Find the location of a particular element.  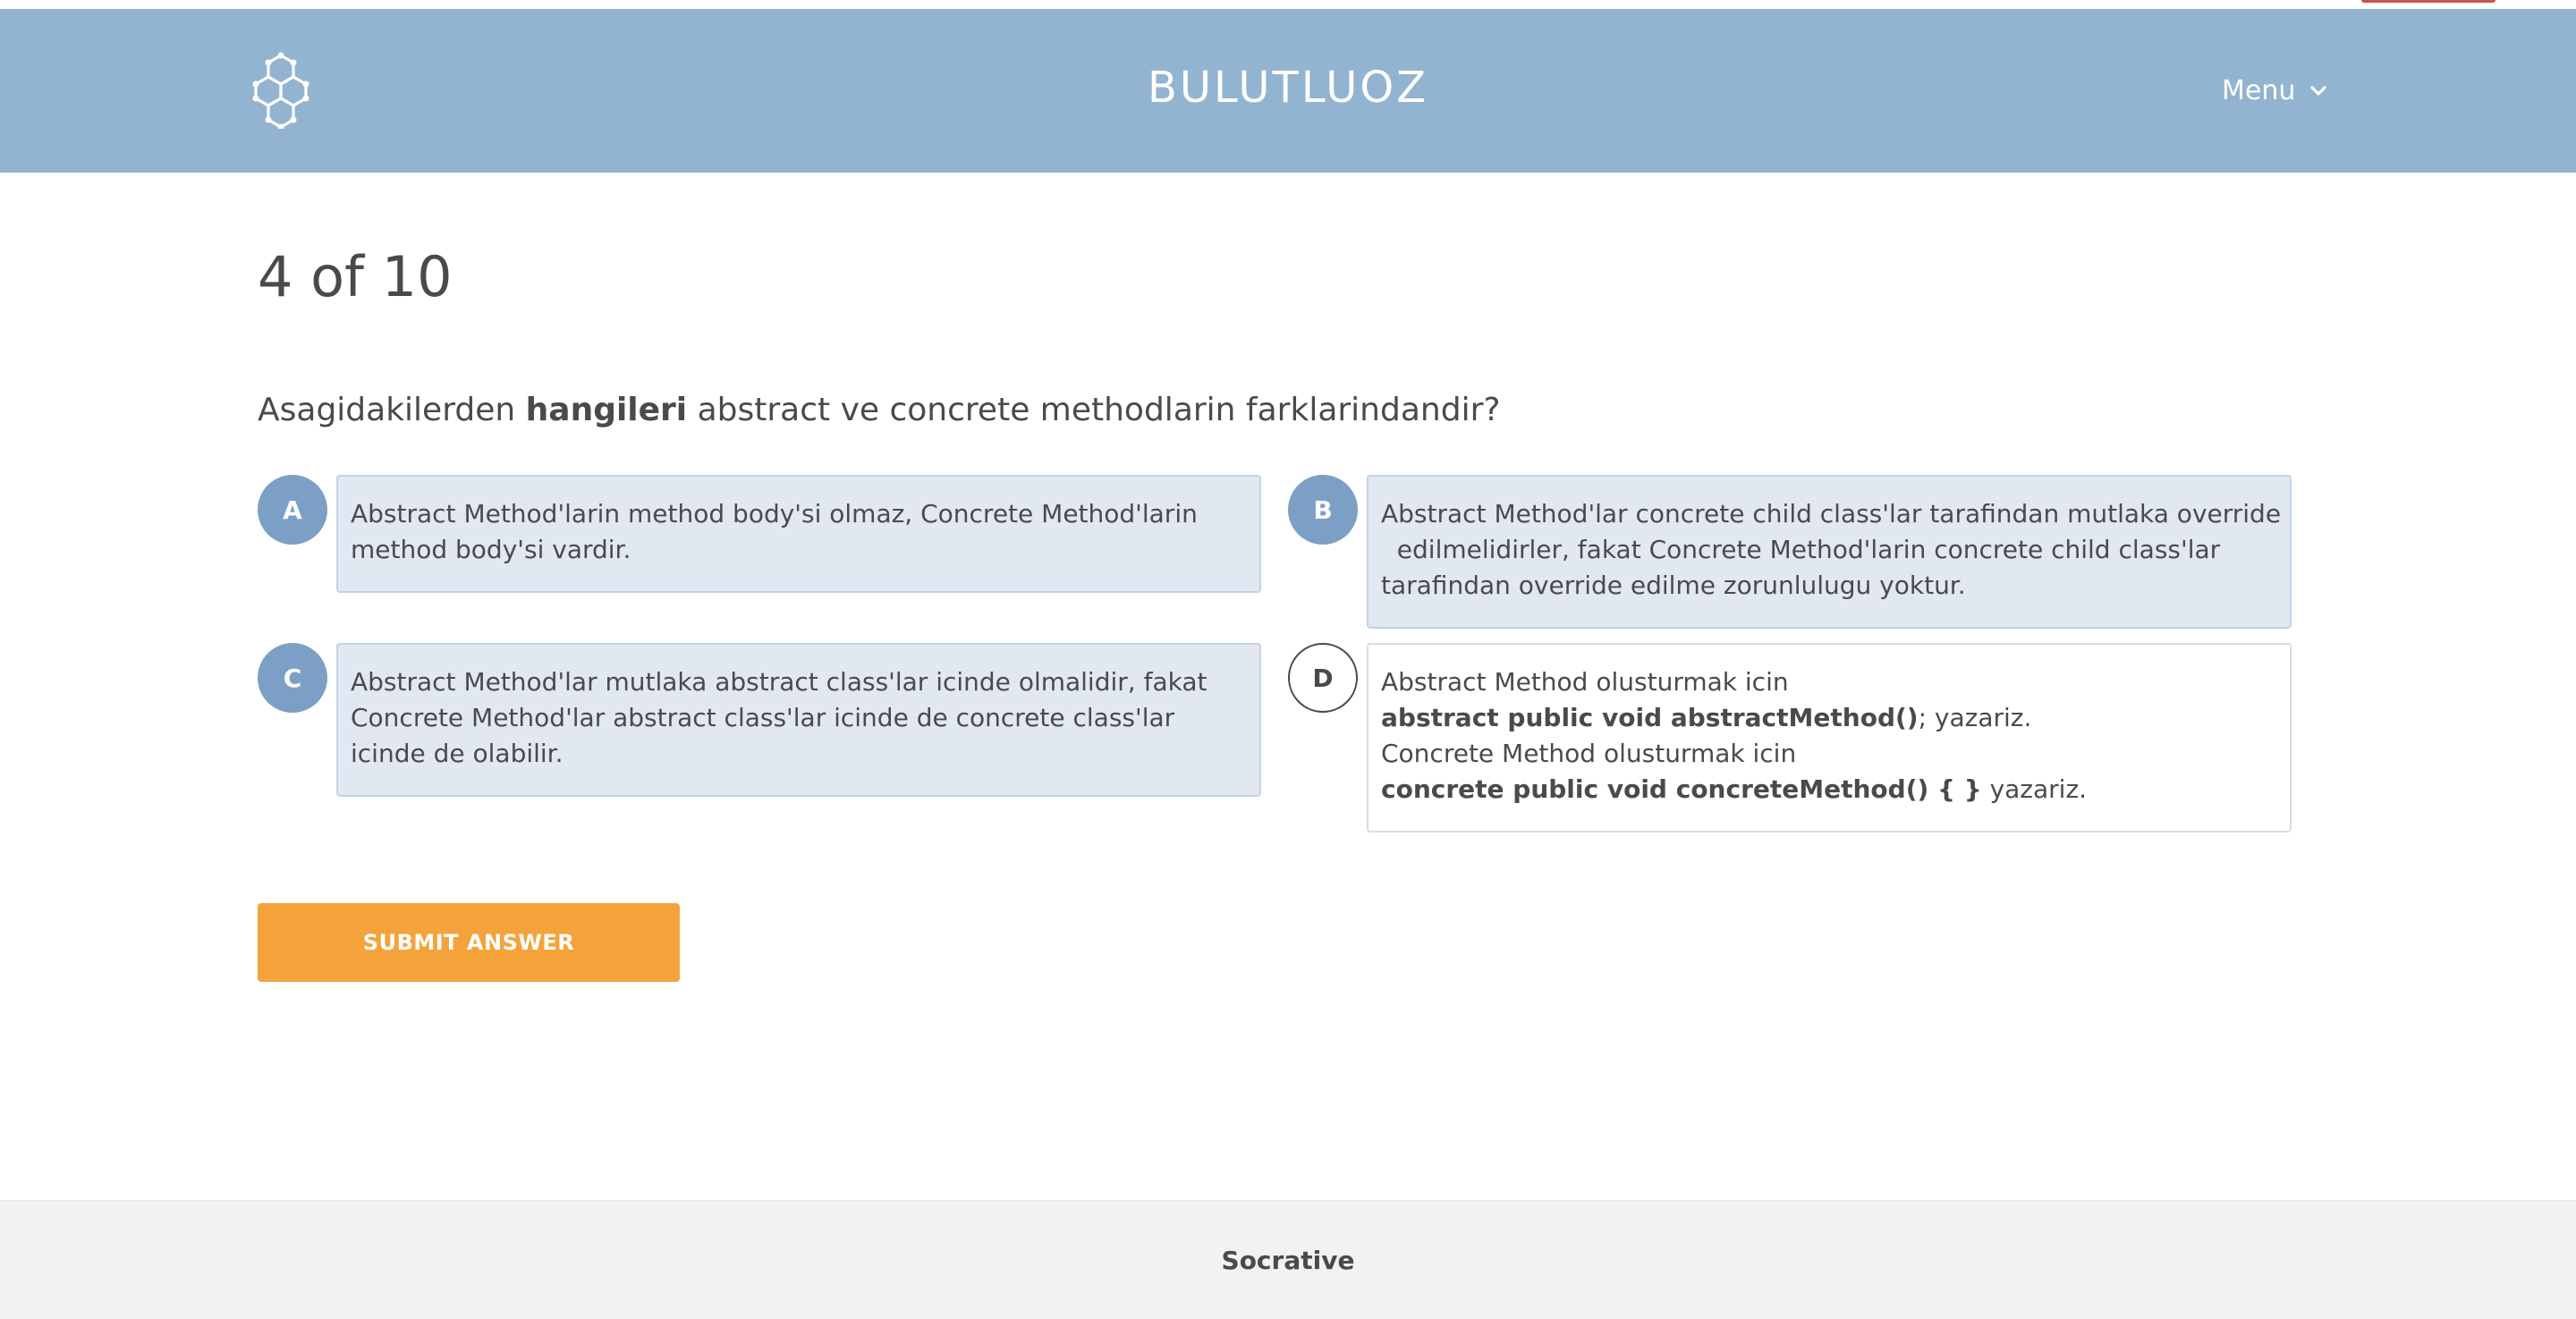

answer-d-line-4-rest: yazariz. is located at coordinates (2034, 789).